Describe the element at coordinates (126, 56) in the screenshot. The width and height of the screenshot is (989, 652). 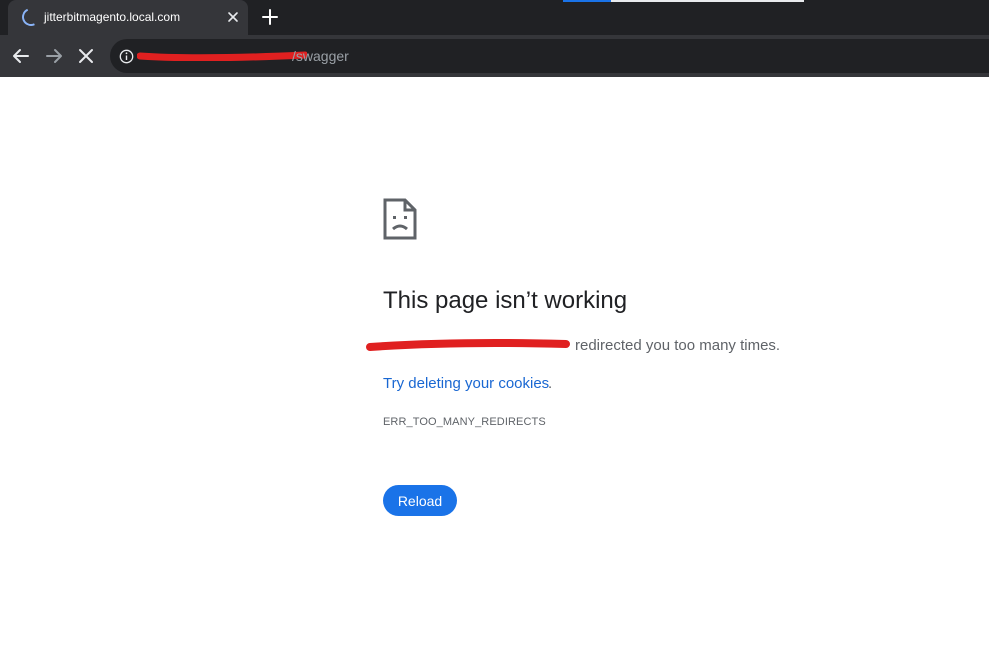
I see `info-icon` at that location.